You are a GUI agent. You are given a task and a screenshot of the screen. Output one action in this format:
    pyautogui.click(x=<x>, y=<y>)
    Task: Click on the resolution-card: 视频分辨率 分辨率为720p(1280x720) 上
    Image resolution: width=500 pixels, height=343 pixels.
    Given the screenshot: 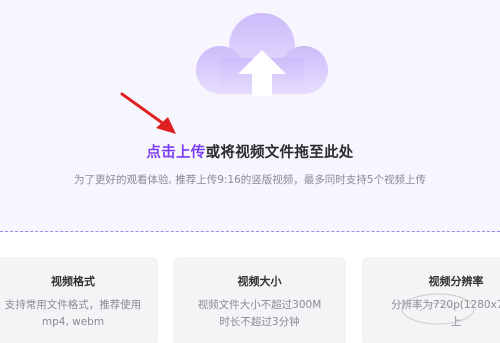 What is the action you would take?
    pyautogui.click(x=431, y=300)
    